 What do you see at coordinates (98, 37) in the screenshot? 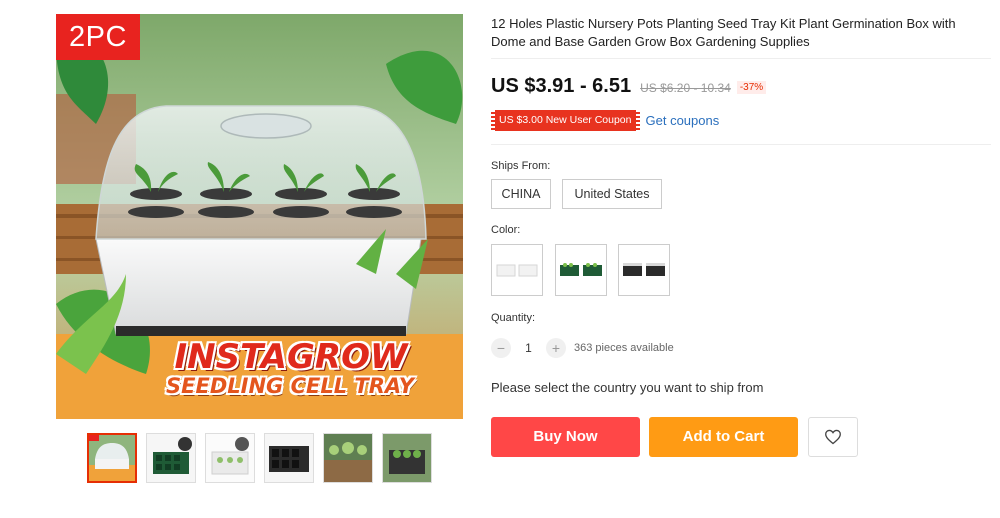
I see `quantity-badge: 2PC` at bounding box center [98, 37].